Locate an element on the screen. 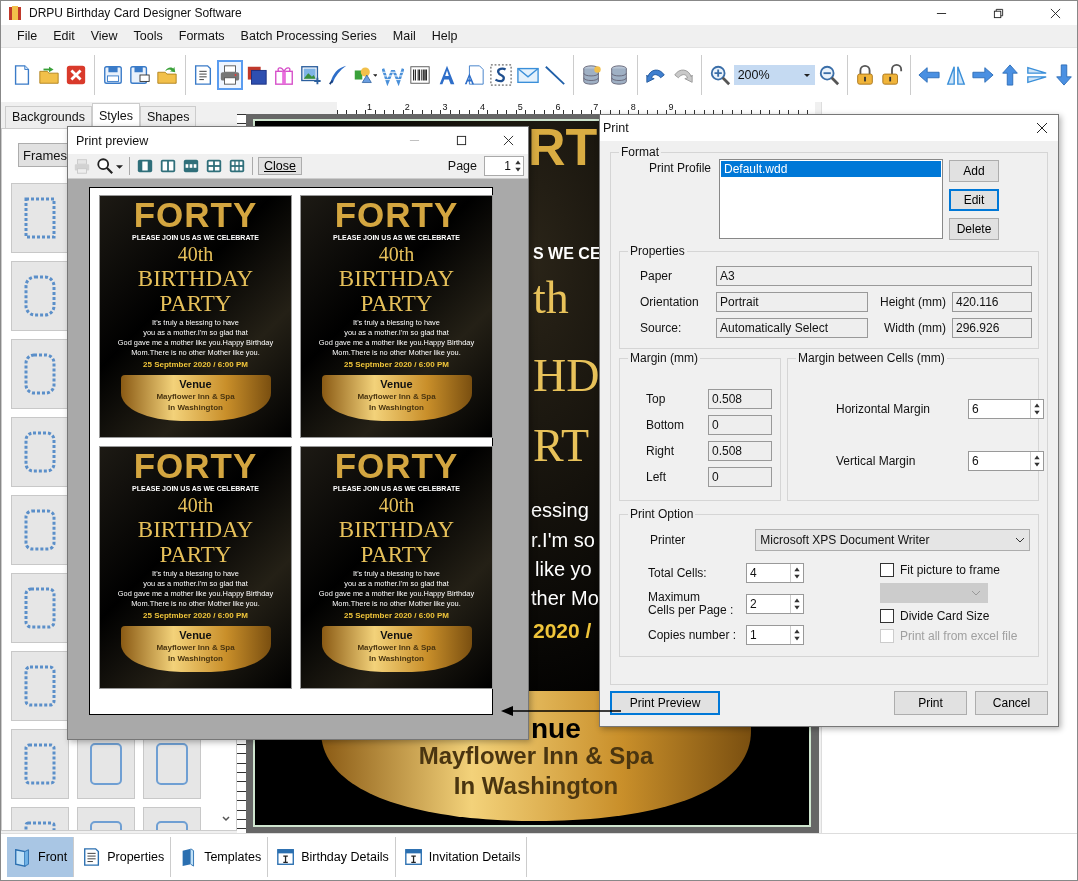 The width and height of the screenshot is (1078, 881). field-label: Left is located at coordinates (656, 477).